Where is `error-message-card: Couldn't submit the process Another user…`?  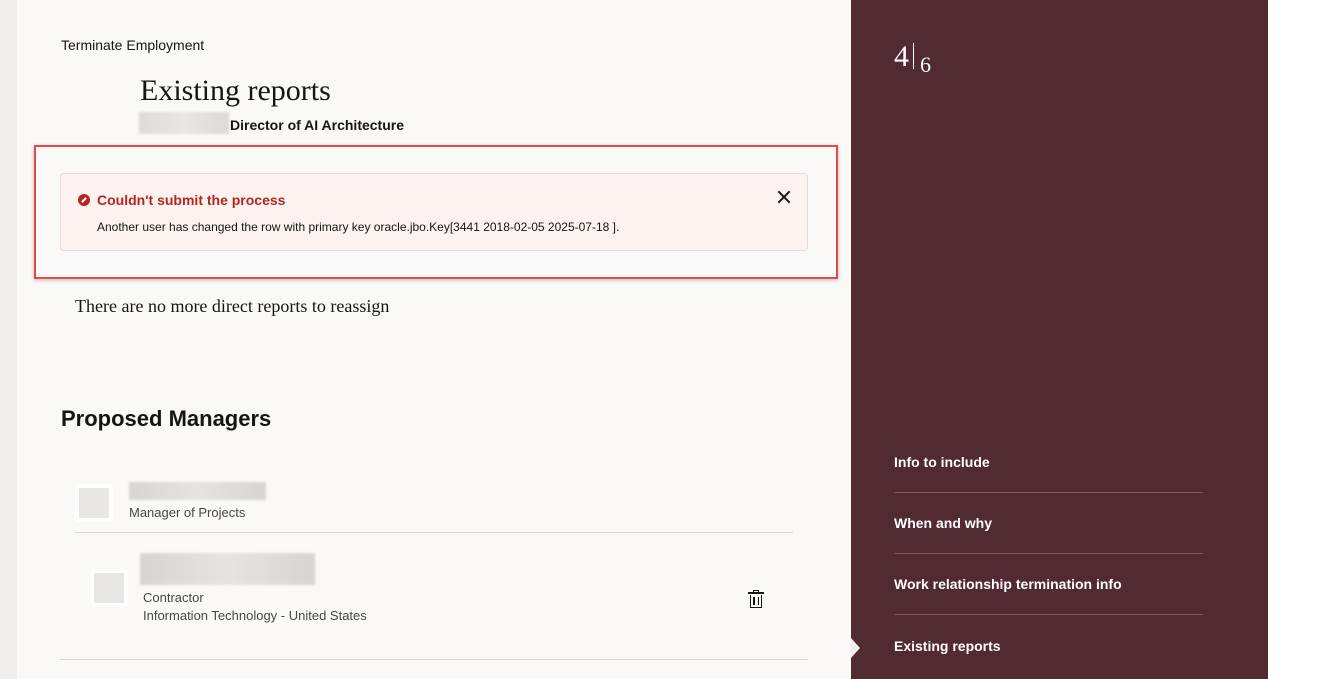 error-message-card: Couldn't submit the process Another user… is located at coordinates (434, 212).